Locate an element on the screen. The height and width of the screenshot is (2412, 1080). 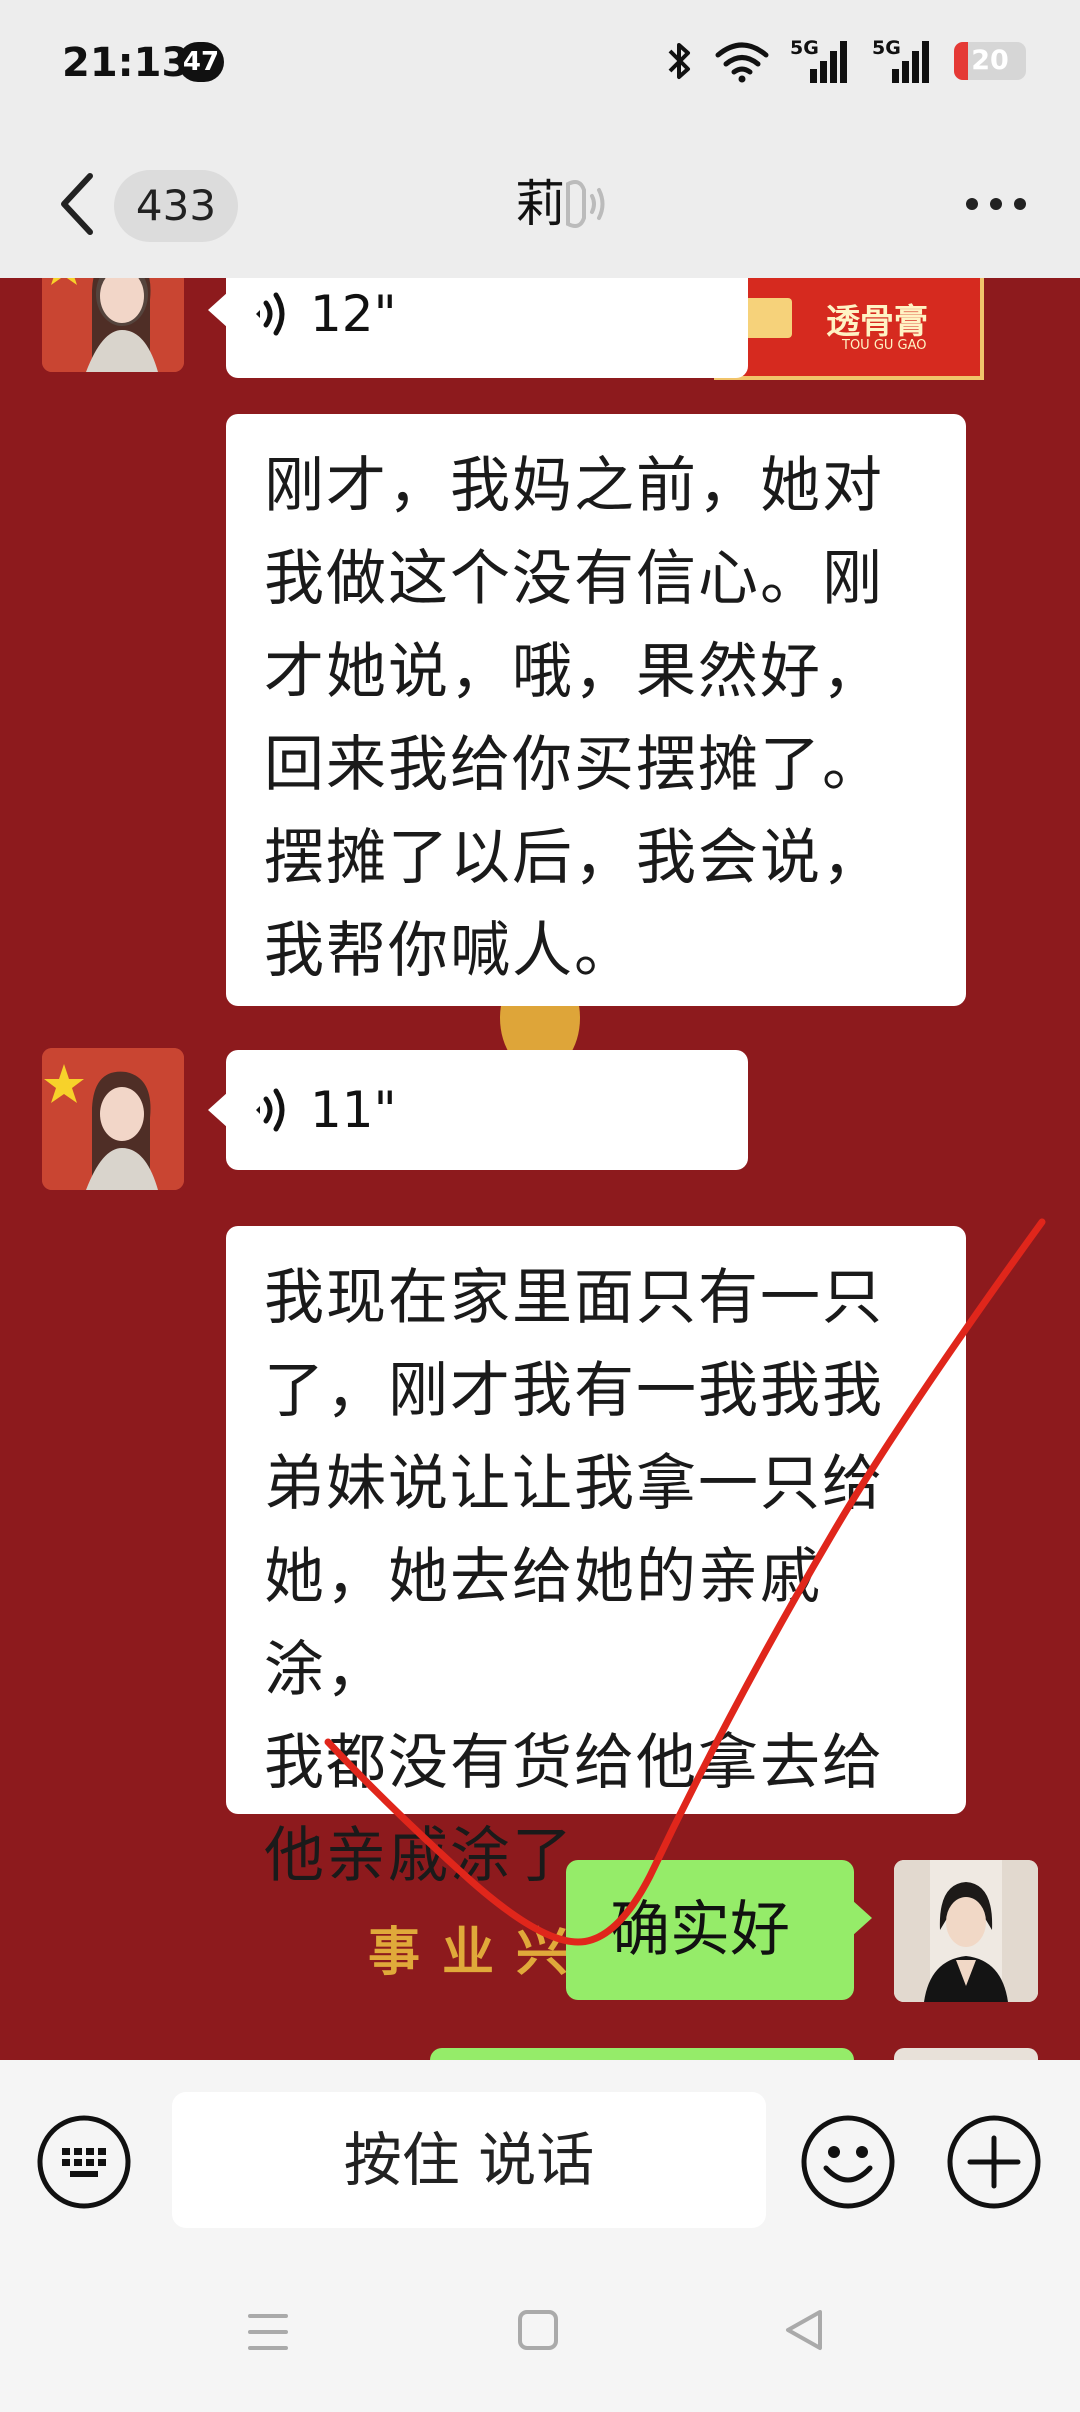
more-dots-icon is located at coordinates (996, 204).